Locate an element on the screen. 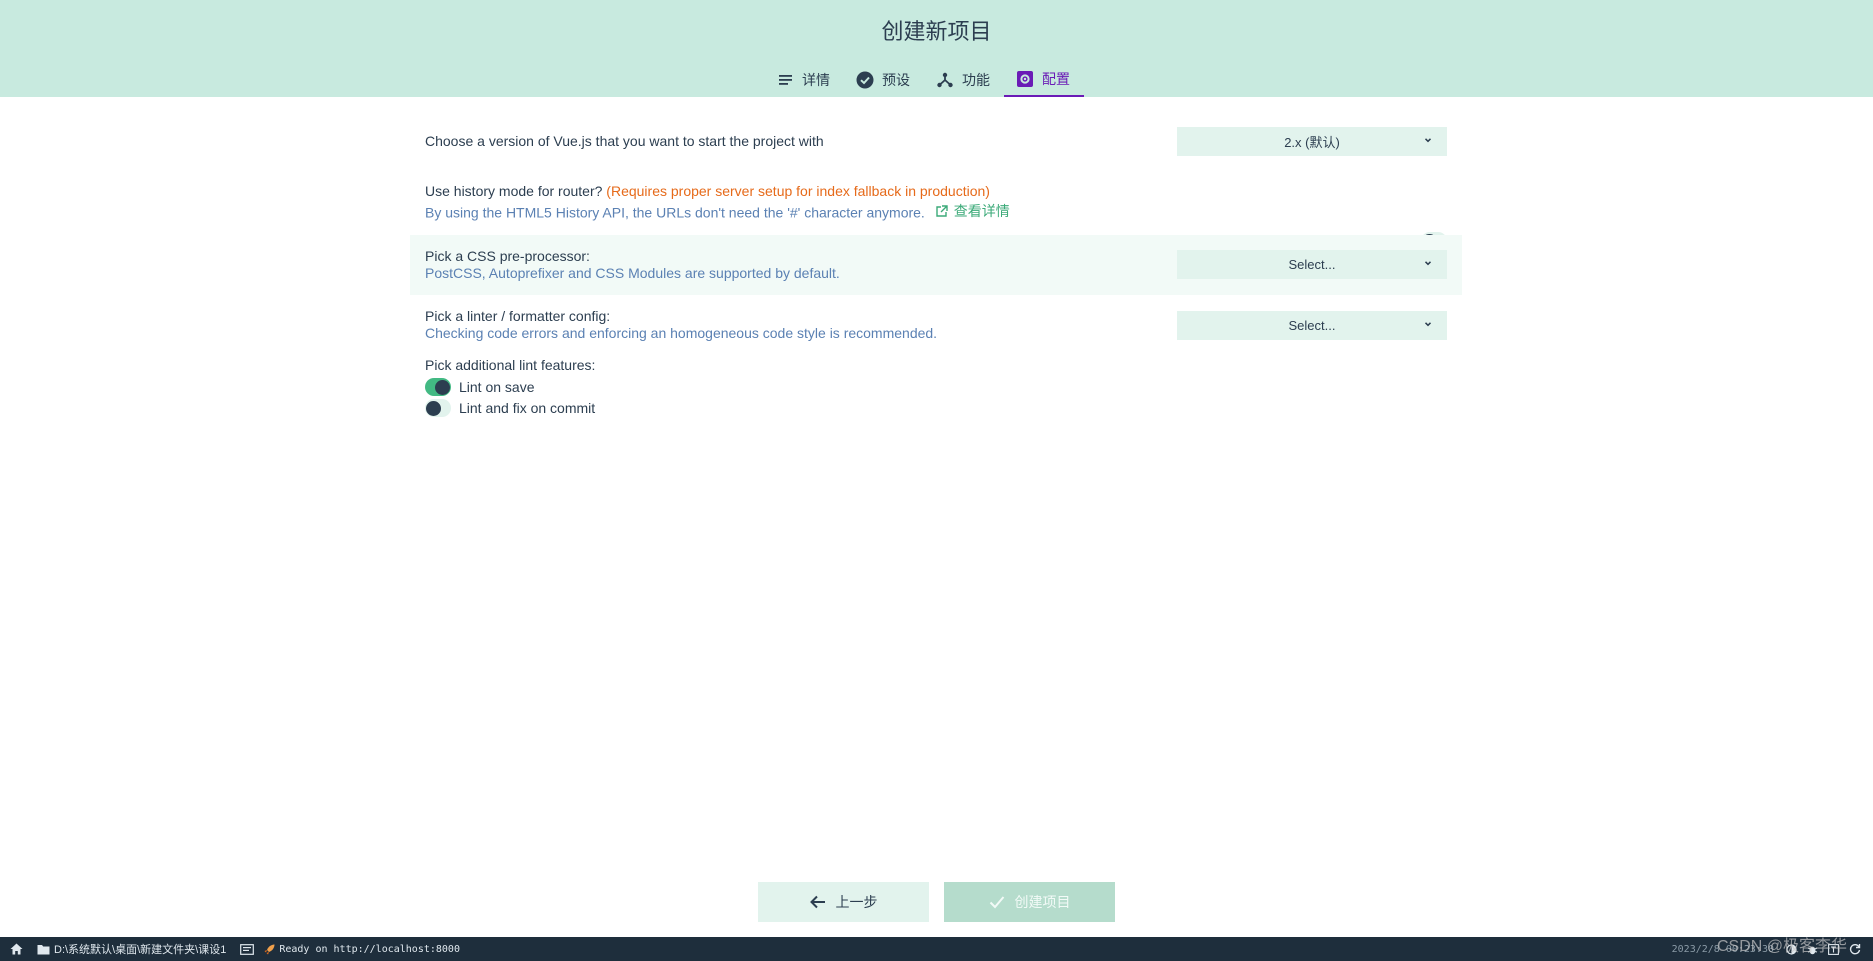 The height and width of the screenshot is (961, 1873). lint-option: Lint and fix on commit is located at coordinates (936, 407).